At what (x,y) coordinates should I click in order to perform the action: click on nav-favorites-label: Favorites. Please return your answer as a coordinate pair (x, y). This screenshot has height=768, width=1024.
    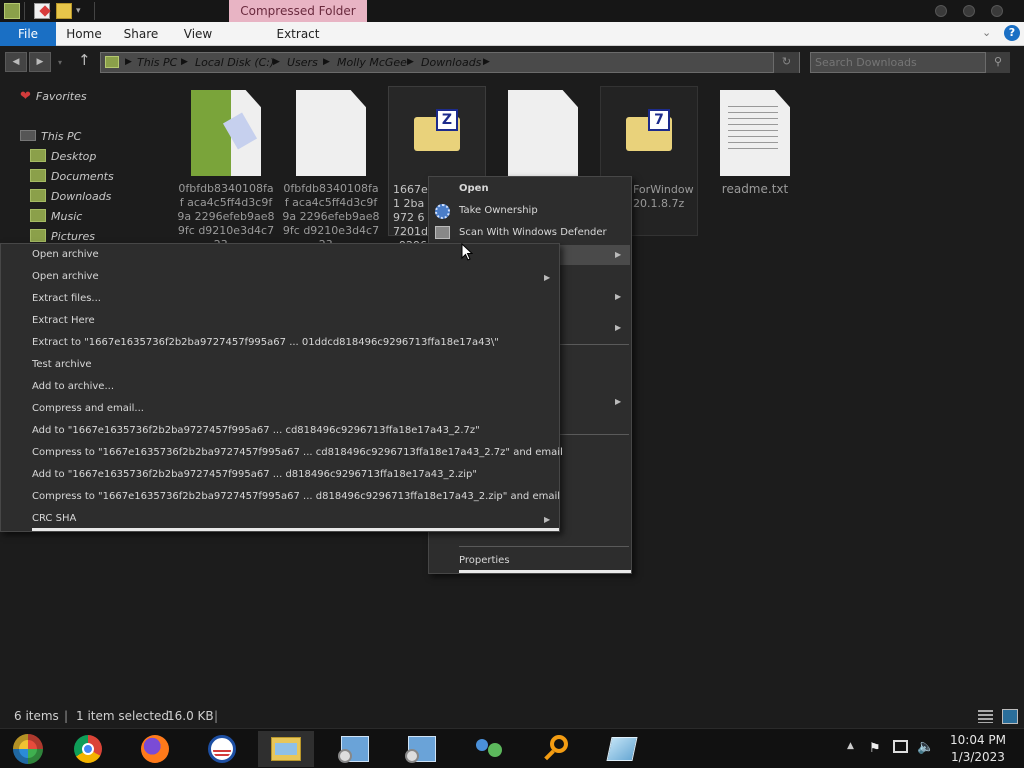
    Looking at the image, I should click on (61, 96).